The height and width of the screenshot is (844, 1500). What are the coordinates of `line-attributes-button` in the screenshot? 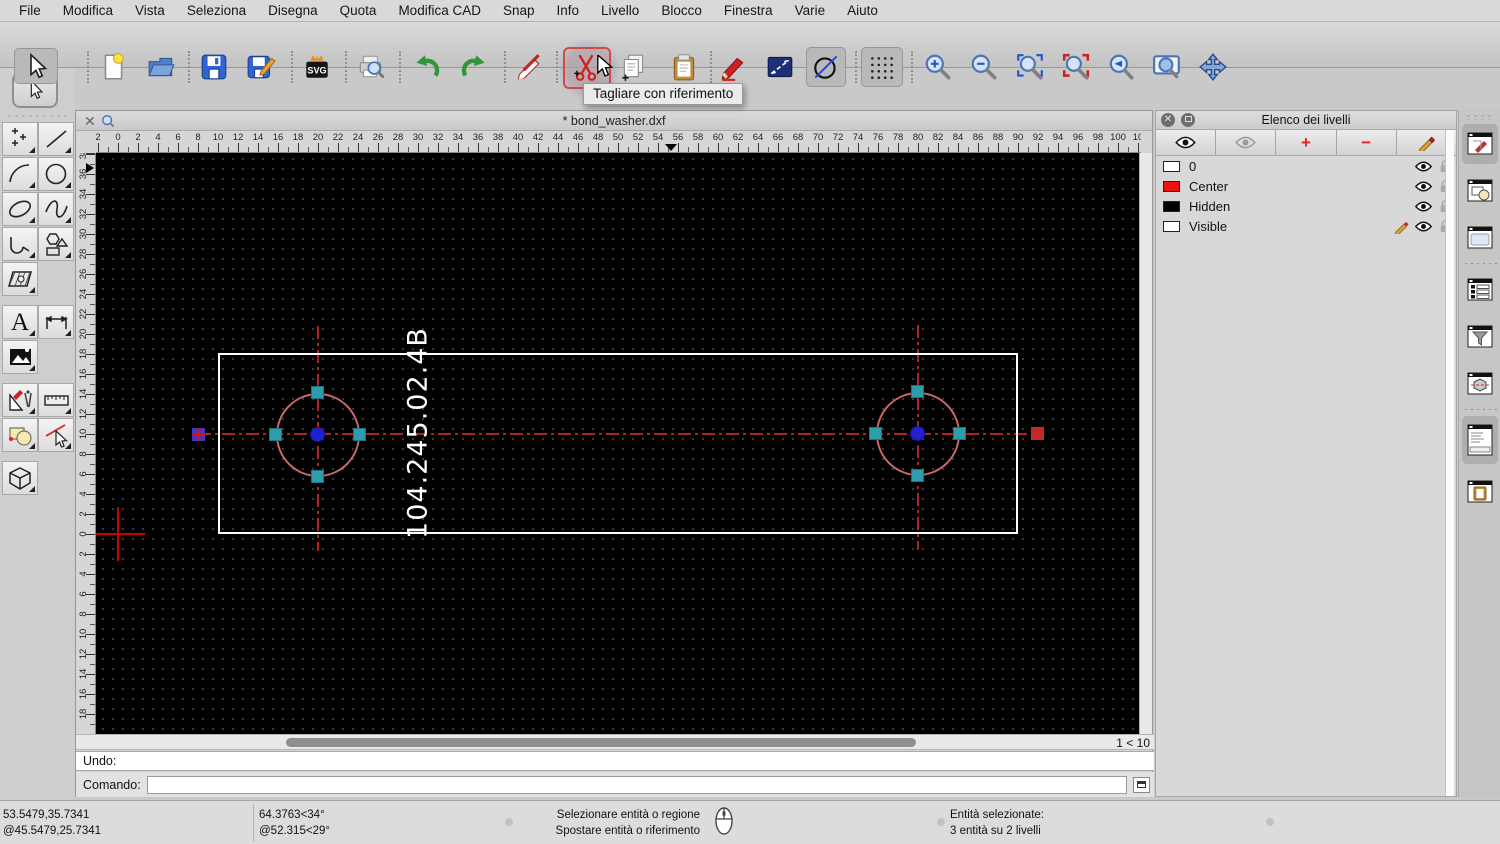 It's located at (780, 67).